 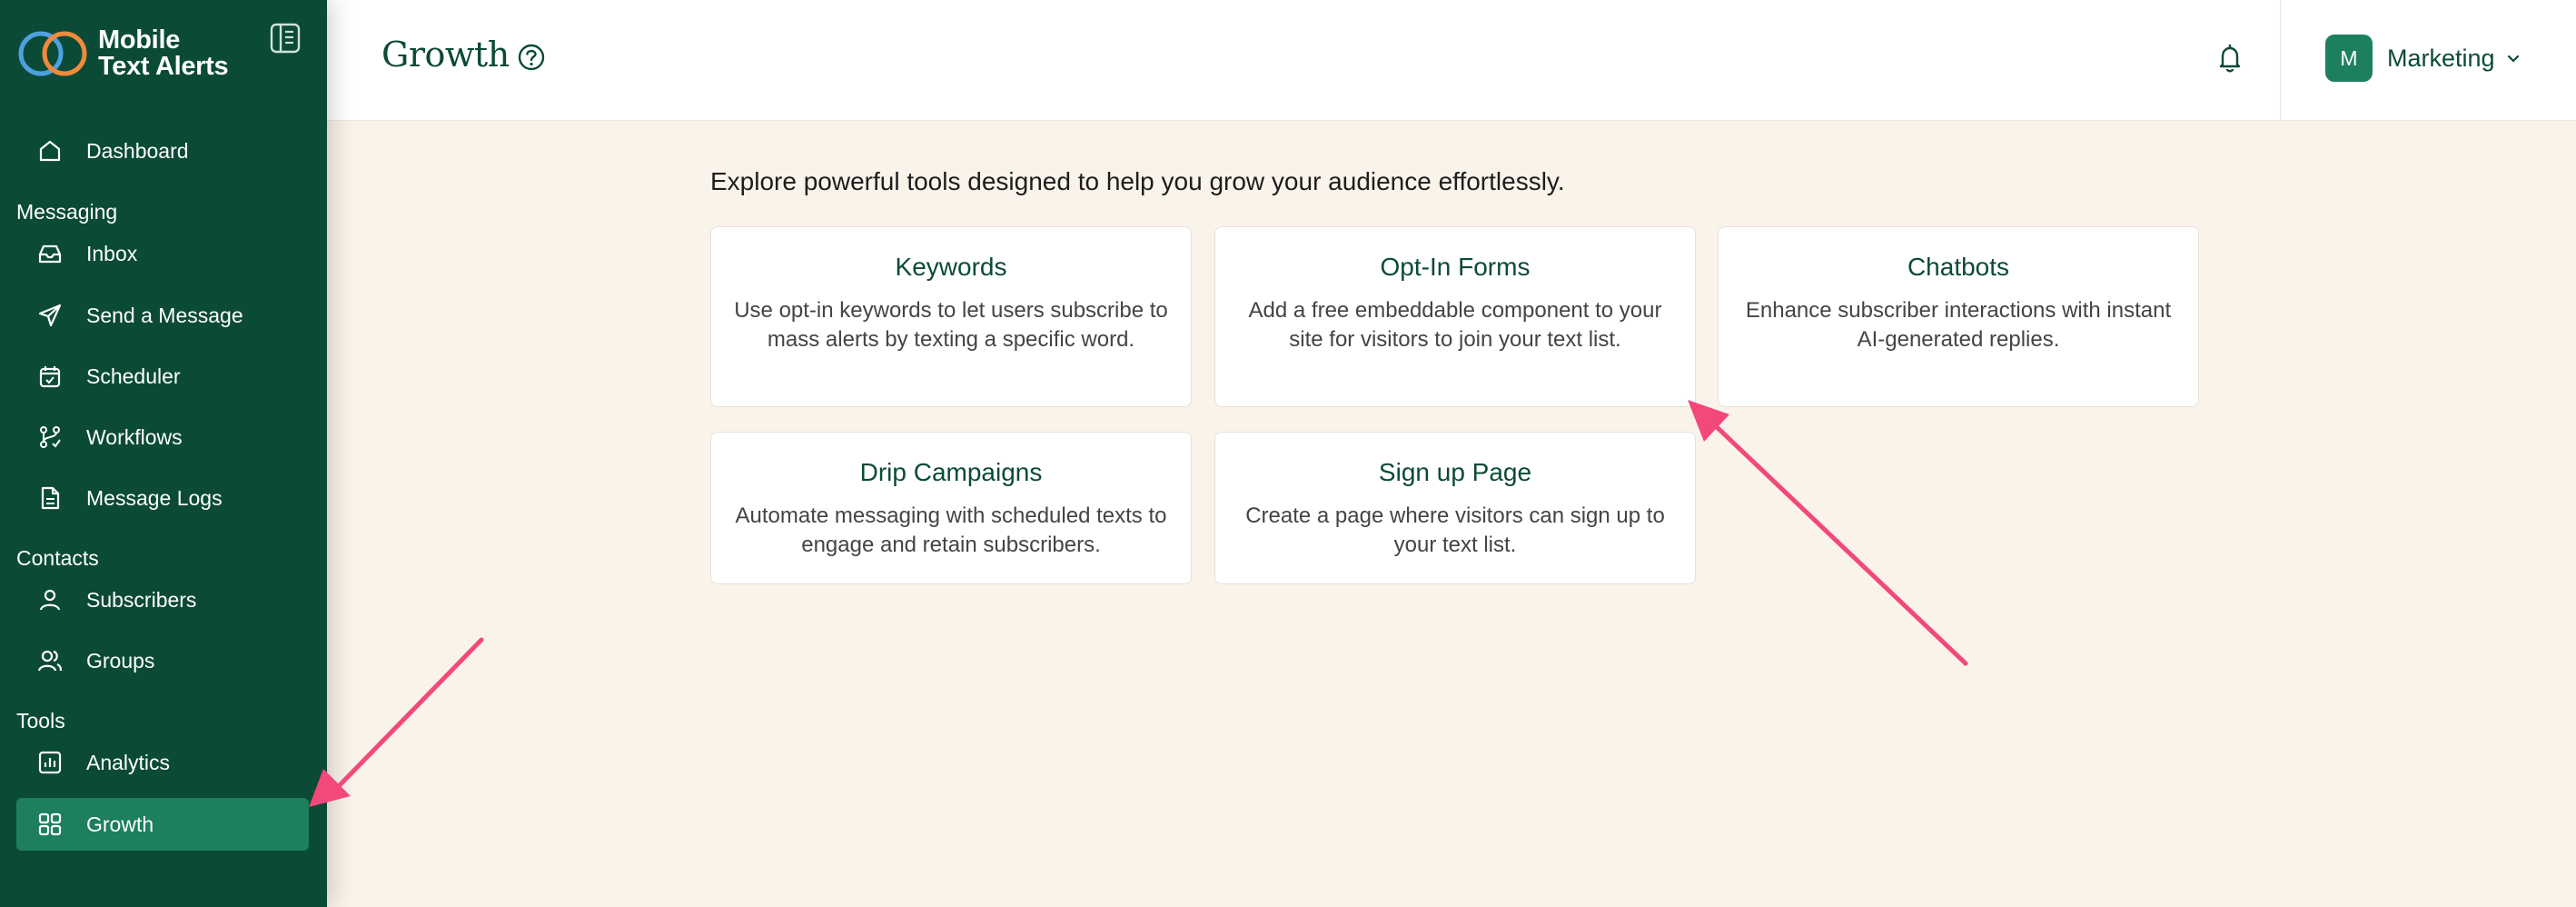 What do you see at coordinates (134, 436) in the screenshot?
I see `sidebar-item-label: Workflows` at bounding box center [134, 436].